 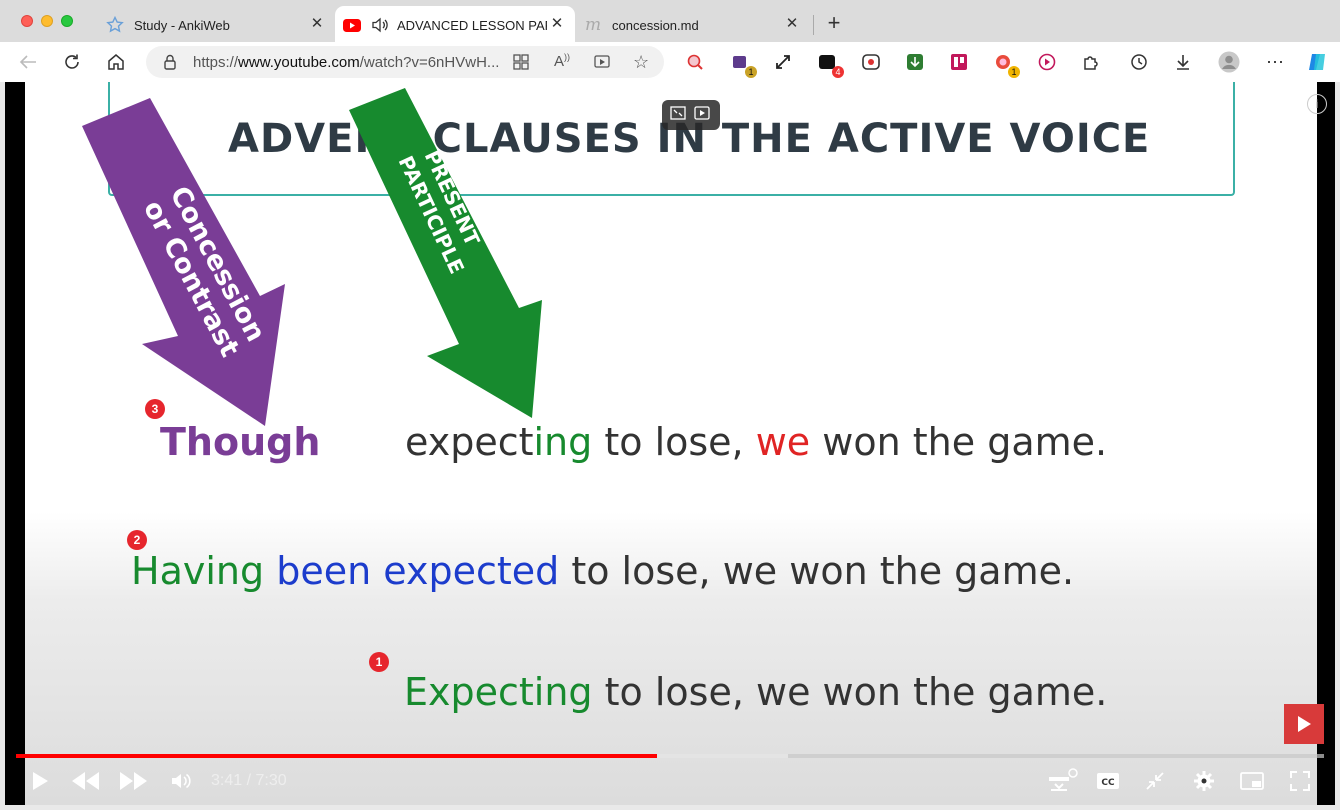 I want to click on window-minimize-button, so click(x=47, y=21).